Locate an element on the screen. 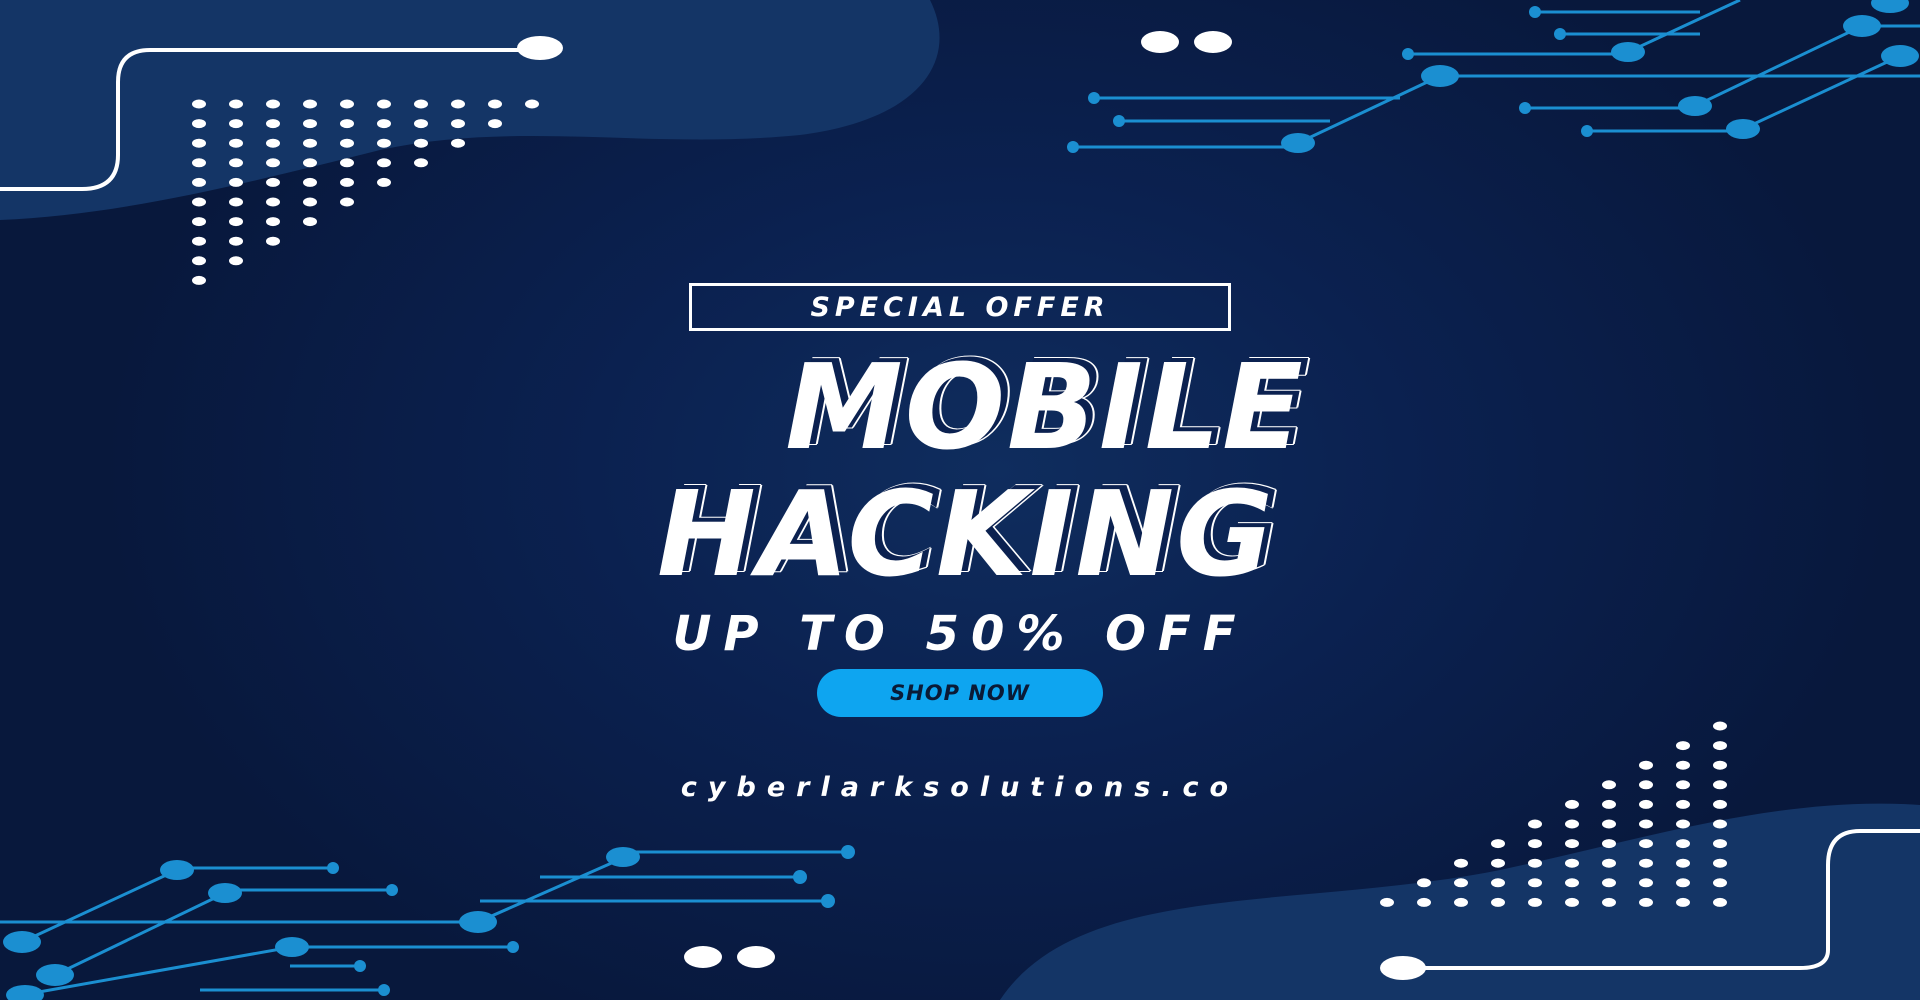 This screenshot has width=1920, height=1000. discount-text: UP TO 50% OFF is located at coordinates (960, 634).